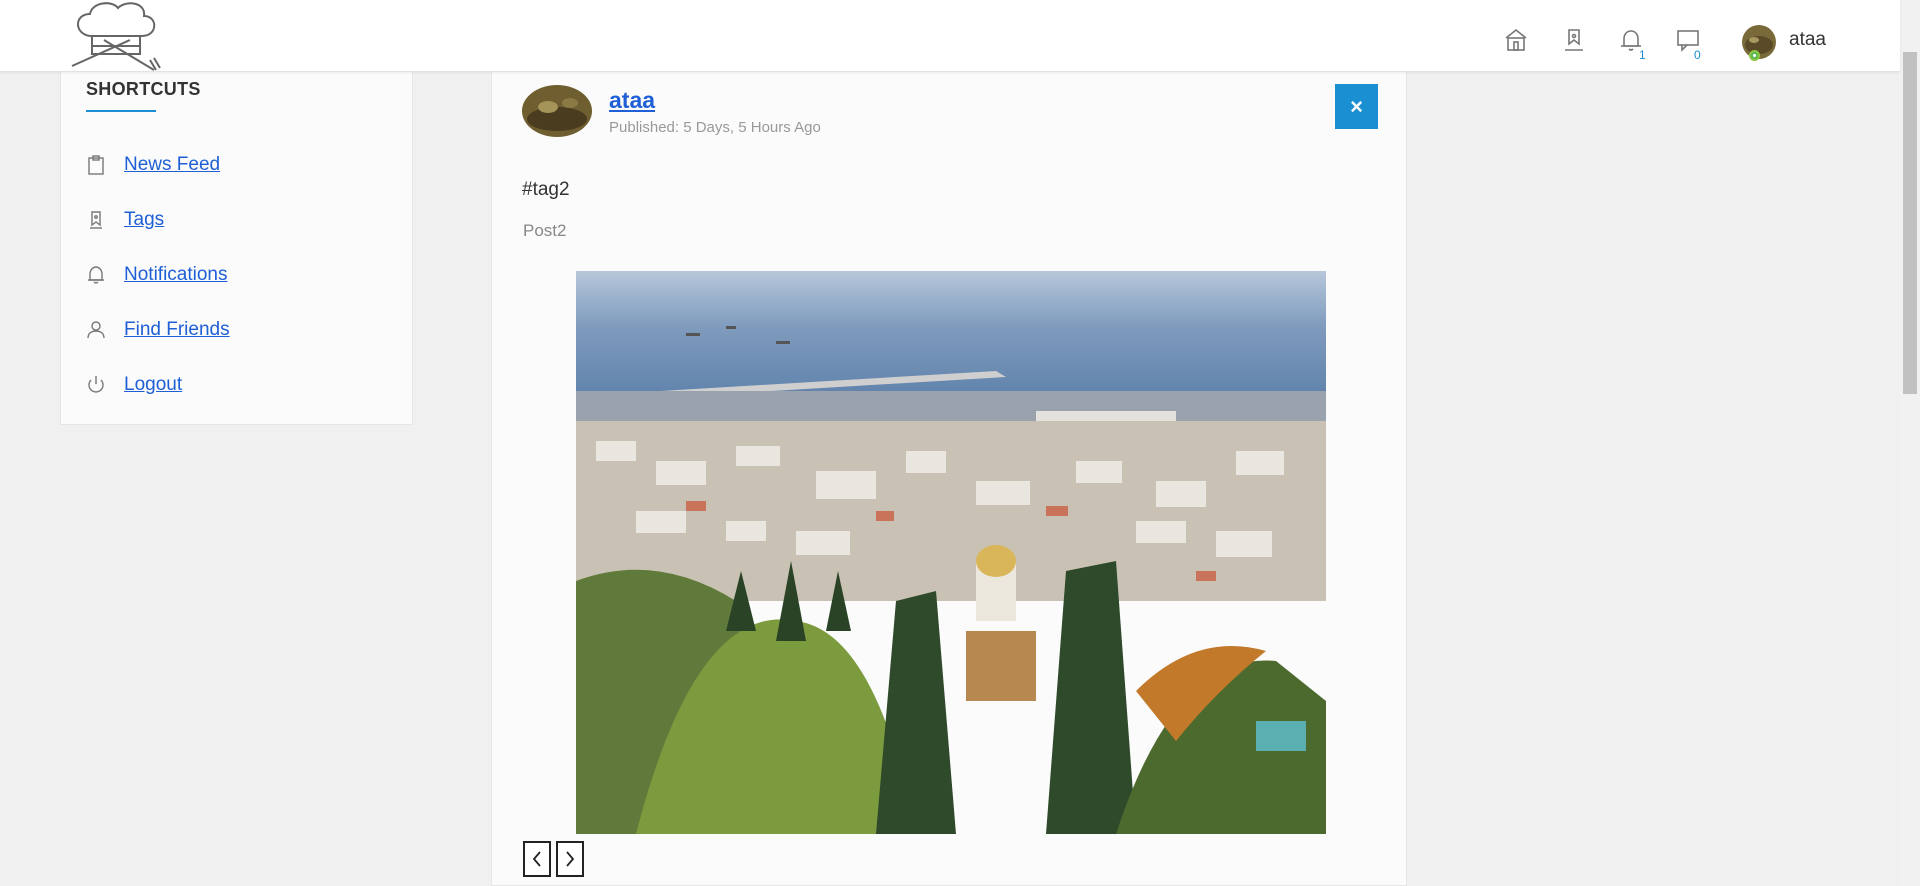  Describe the element at coordinates (143, 89) in the screenshot. I see `sidebar-title: SHORTCUTS` at that location.